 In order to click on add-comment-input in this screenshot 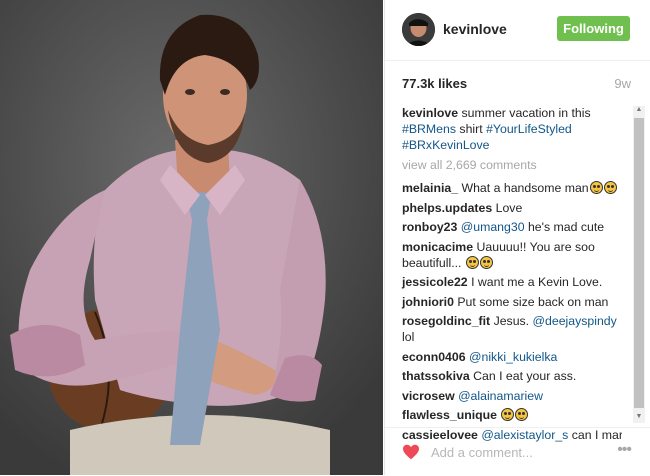, I will do `click(516, 452)`.